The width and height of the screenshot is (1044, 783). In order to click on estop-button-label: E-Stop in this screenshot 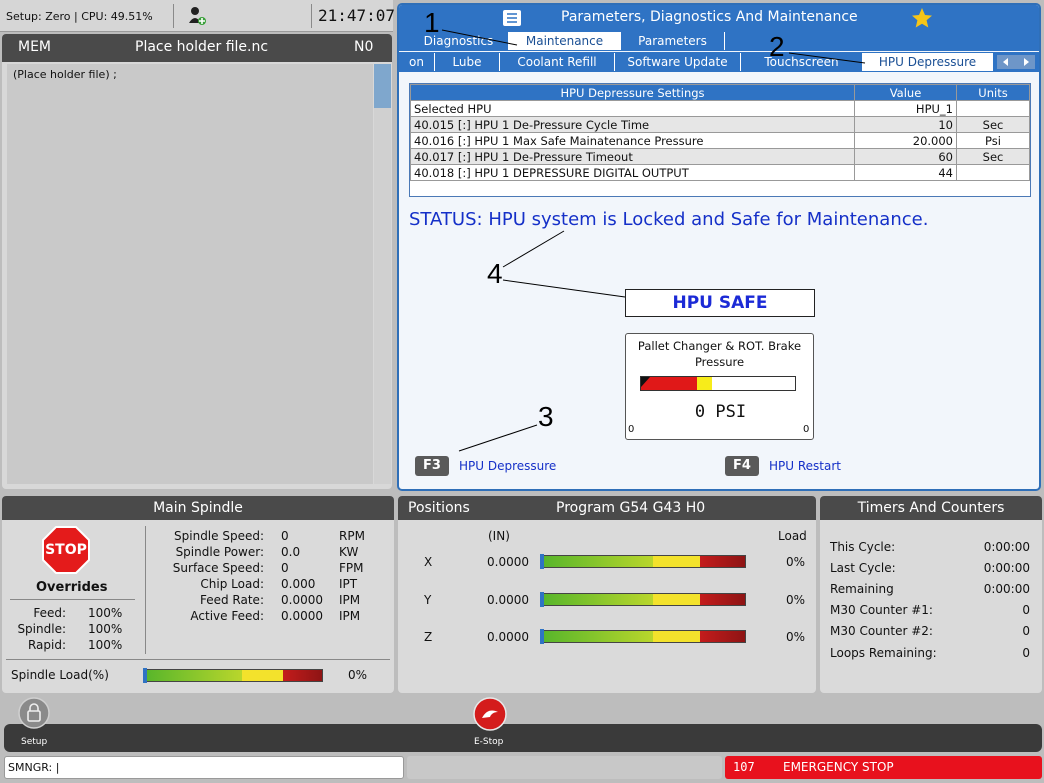, I will do `click(489, 742)`.